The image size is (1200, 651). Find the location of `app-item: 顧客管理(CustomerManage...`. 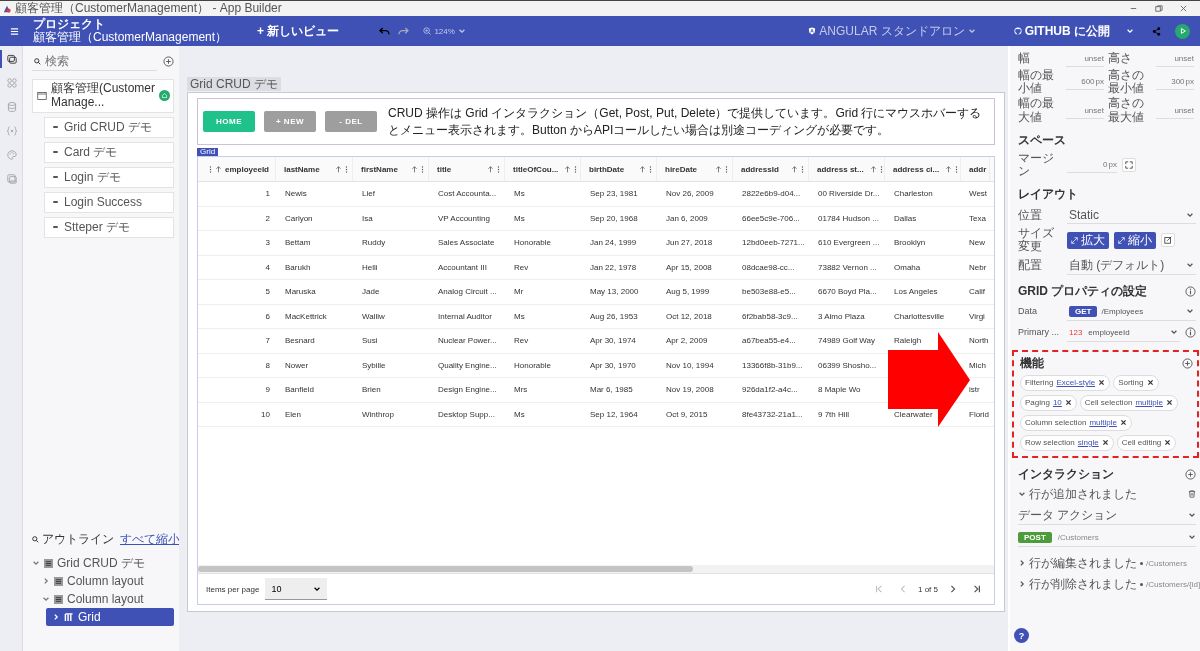

app-item: 顧客管理(CustomerManage... is located at coordinates (103, 96).